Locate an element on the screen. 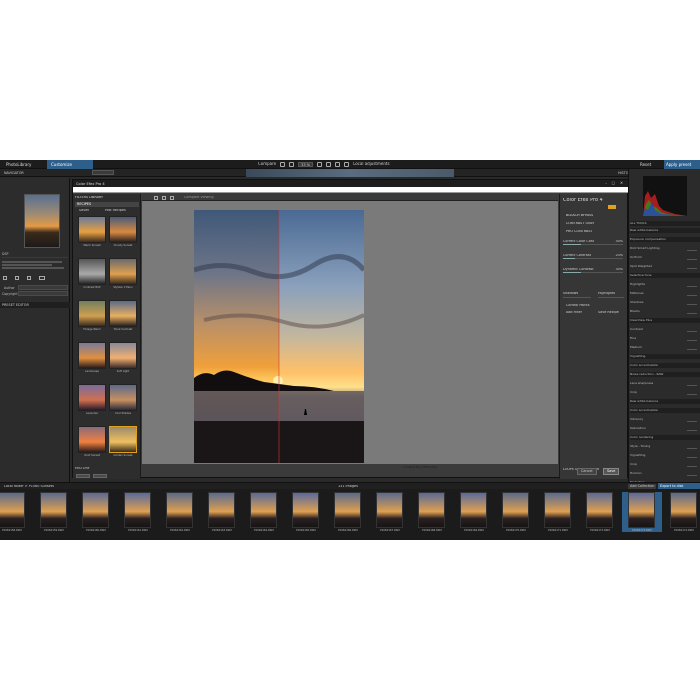  mask-icon is located at coordinates (347, 164).